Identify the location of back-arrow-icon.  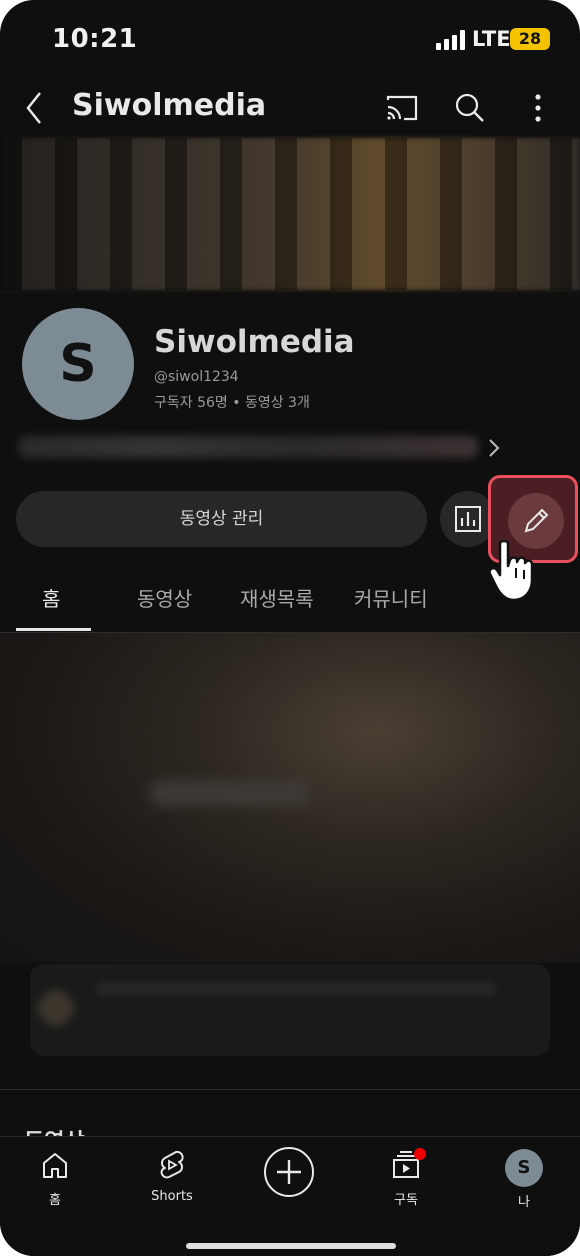
(38, 108).